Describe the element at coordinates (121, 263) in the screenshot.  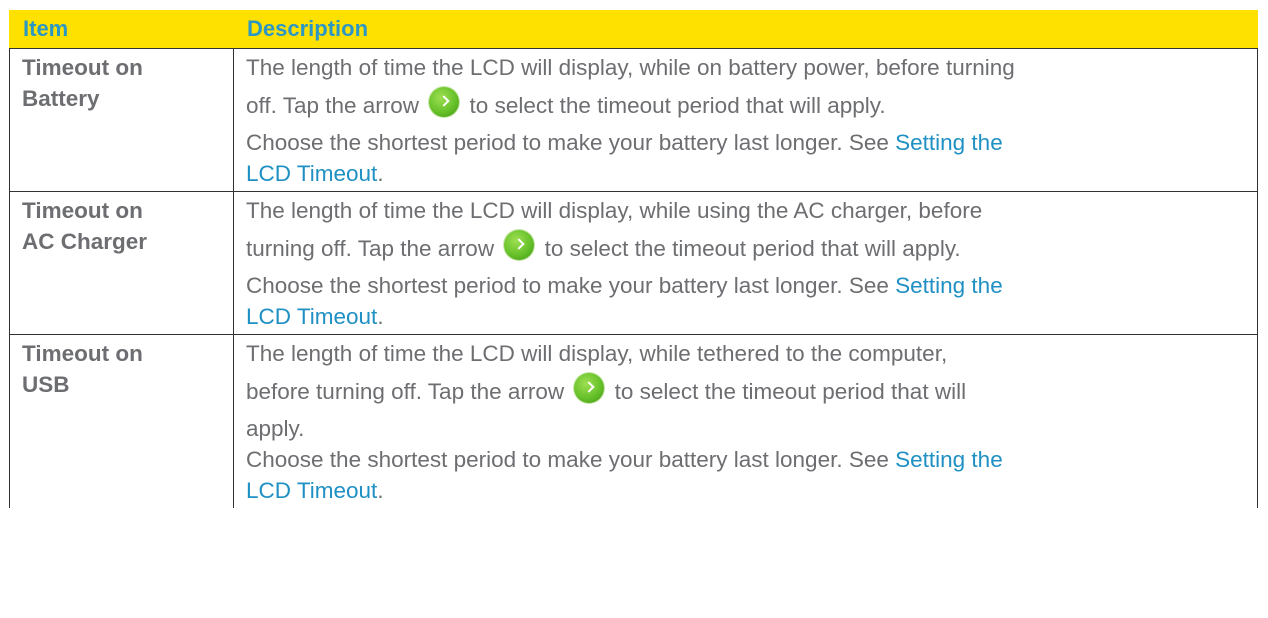
I see `item-cell: Timeout on AC Charger` at that location.